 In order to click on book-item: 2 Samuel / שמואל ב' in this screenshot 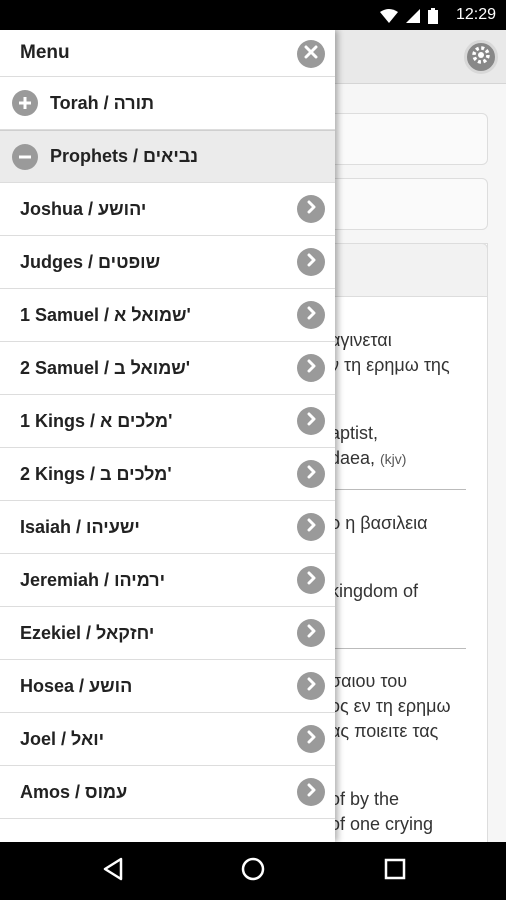, I will do `click(167, 368)`.